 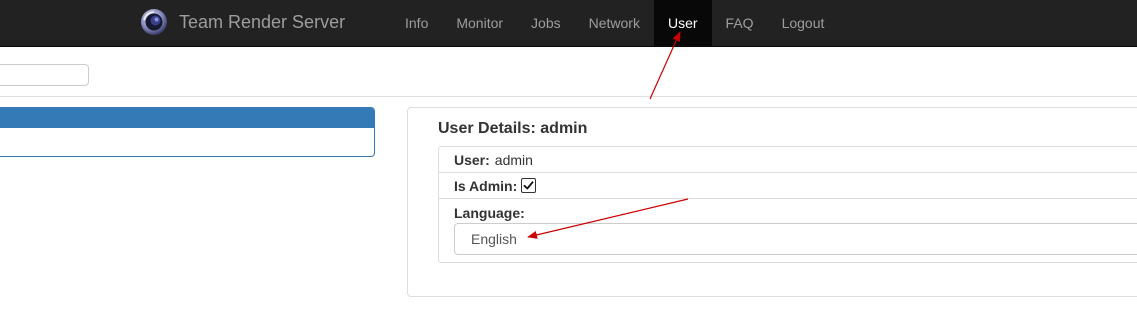 What do you see at coordinates (472, 159) in the screenshot?
I see `user-label: User:` at bounding box center [472, 159].